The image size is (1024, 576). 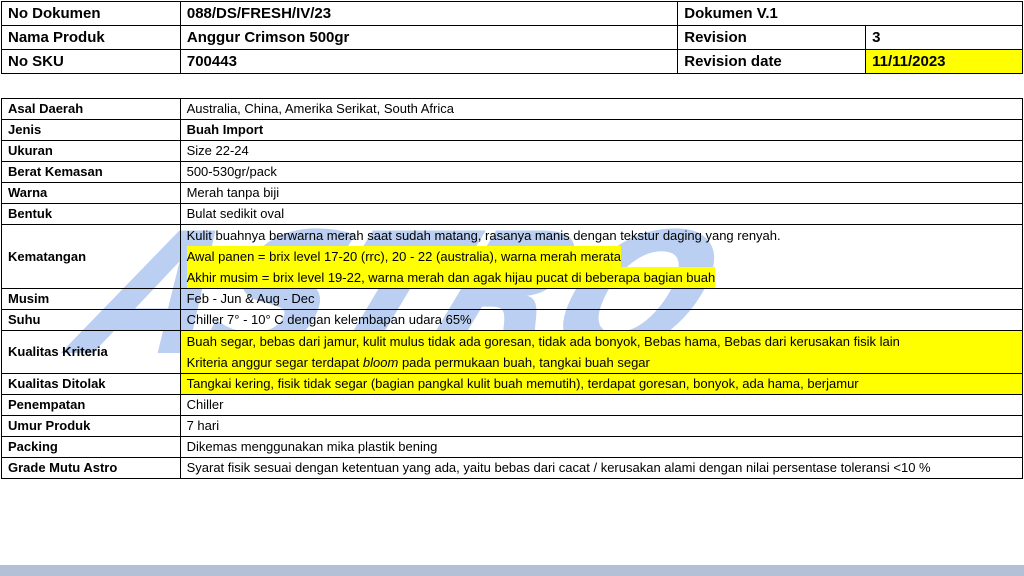 I want to click on kualitas-kriteria-label: Kualitas Kriteria, so click(x=91, y=352).